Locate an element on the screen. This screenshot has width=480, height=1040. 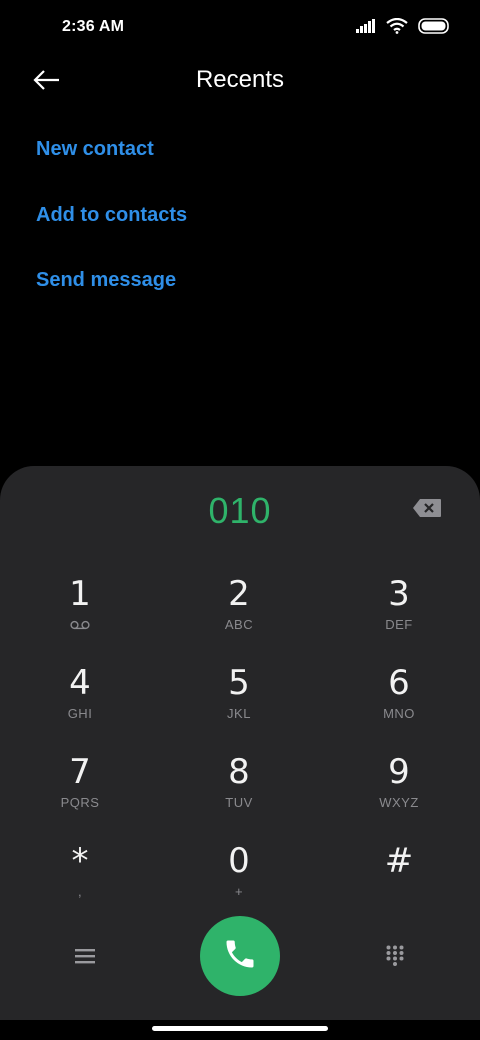
phone-icon is located at coordinates (240, 956).